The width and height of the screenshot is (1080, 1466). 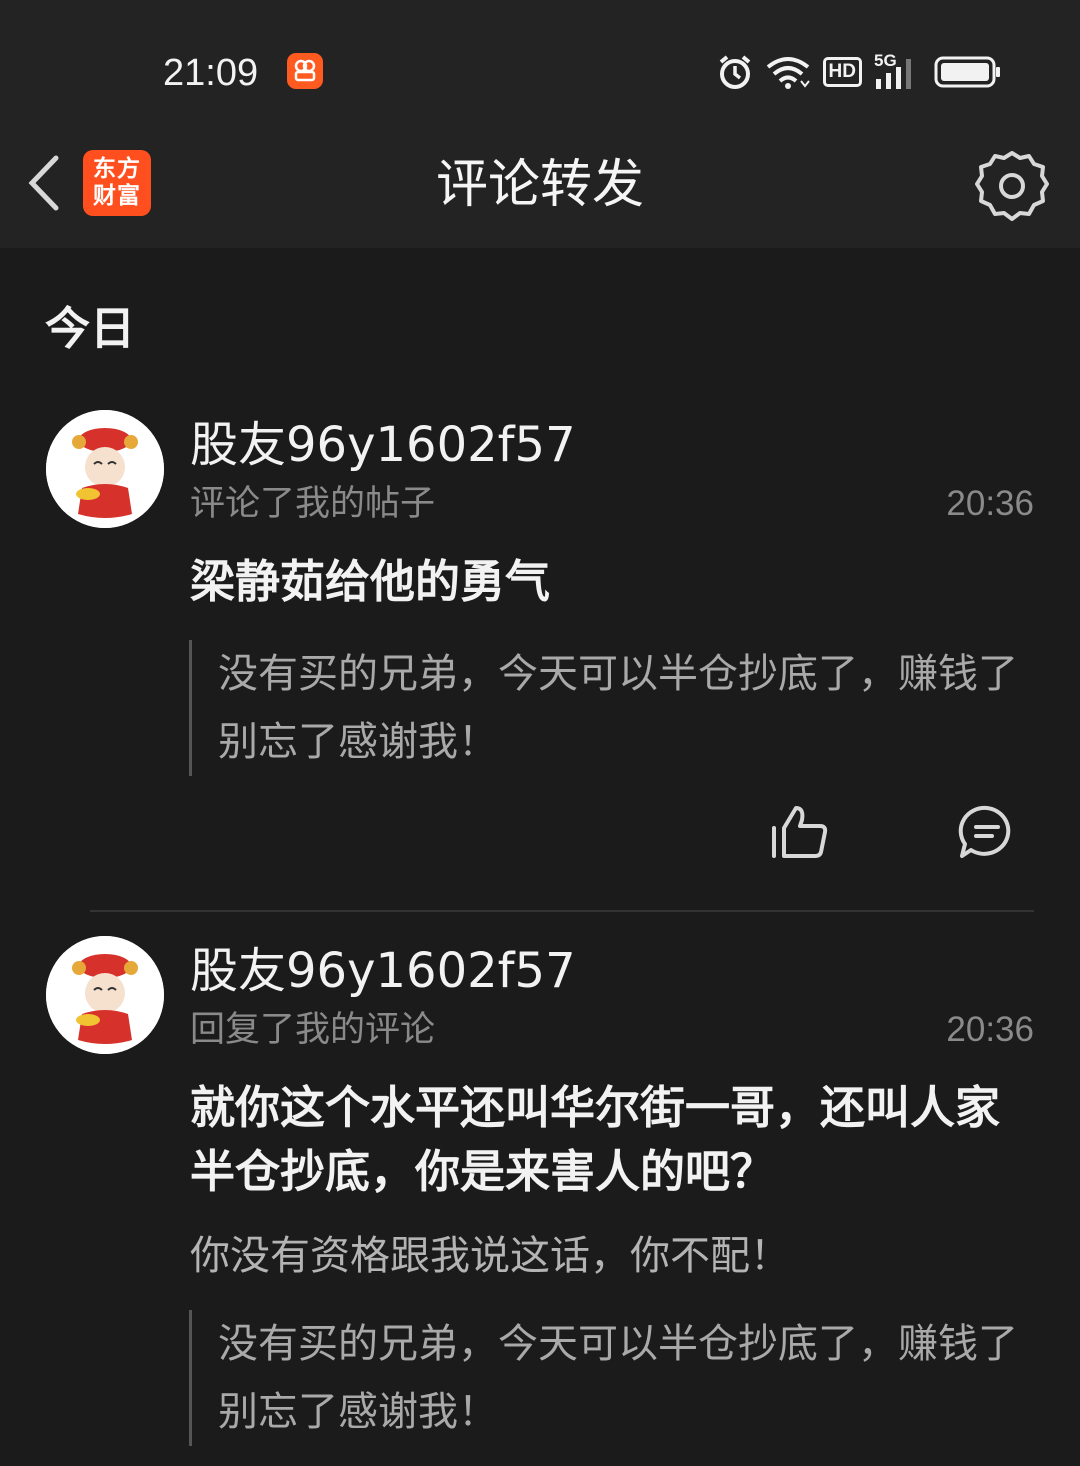 What do you see at coordinates (305, 71) in the screenshot?
I see `app-notification-icon` at bounding box center [305, 71].